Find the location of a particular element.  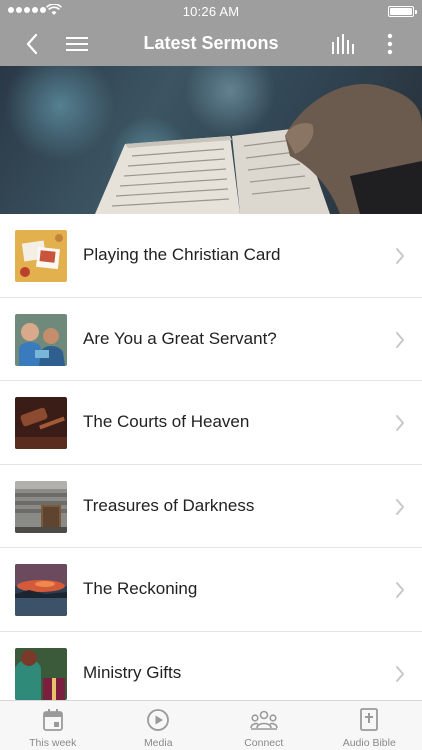

sermon-row: The Reckoning is located at coordinates (211, 590).